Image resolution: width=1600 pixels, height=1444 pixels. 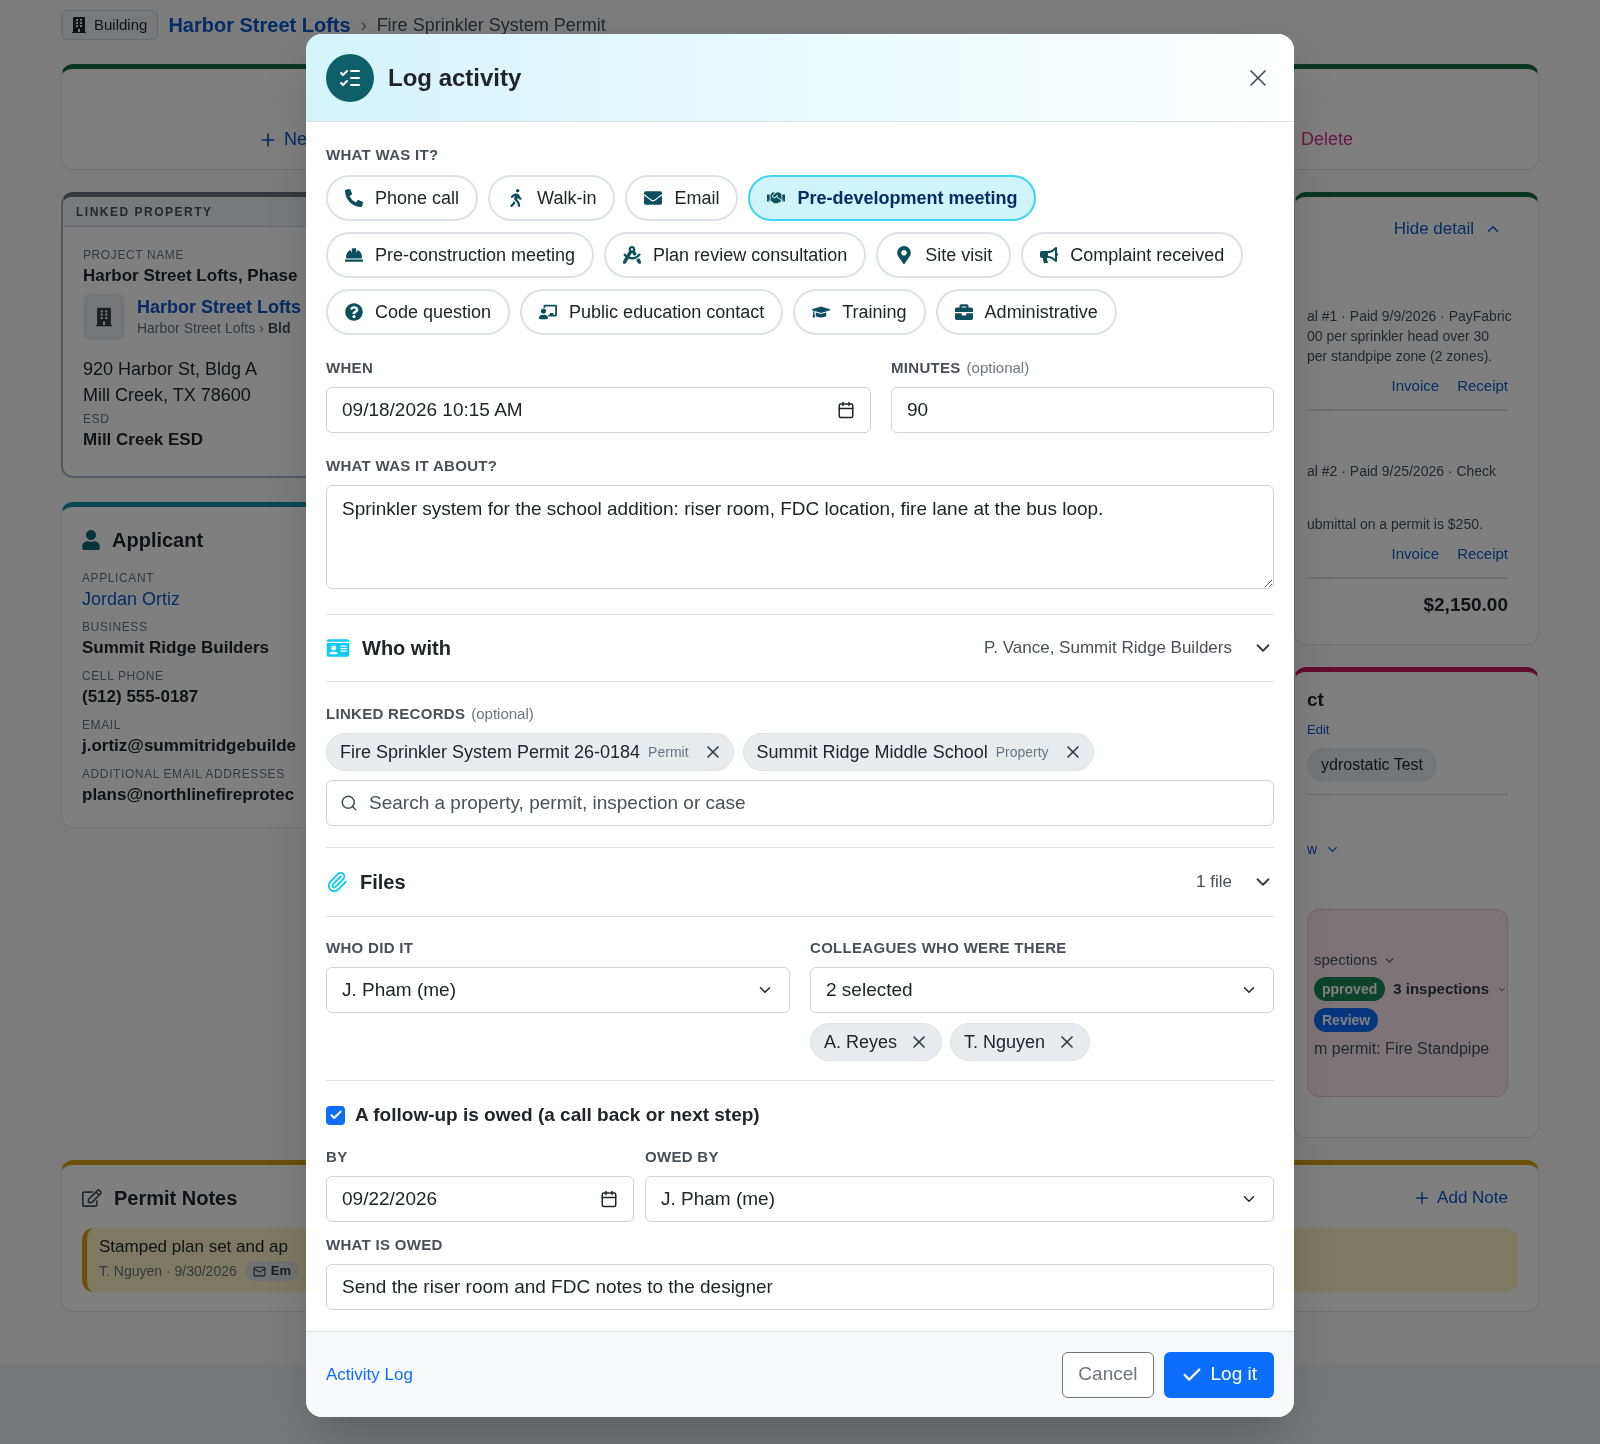 What do you see at coordinates (1132, 255) in the screenshot?
I see `activity-type-chip: Complaint received` at bounding box center [1132, 255].